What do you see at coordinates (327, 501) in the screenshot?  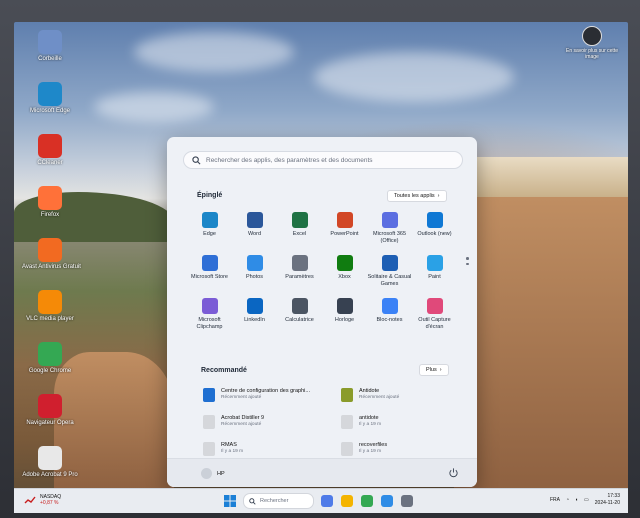 I see `copilot-icon` at bounding box center [327, 501].